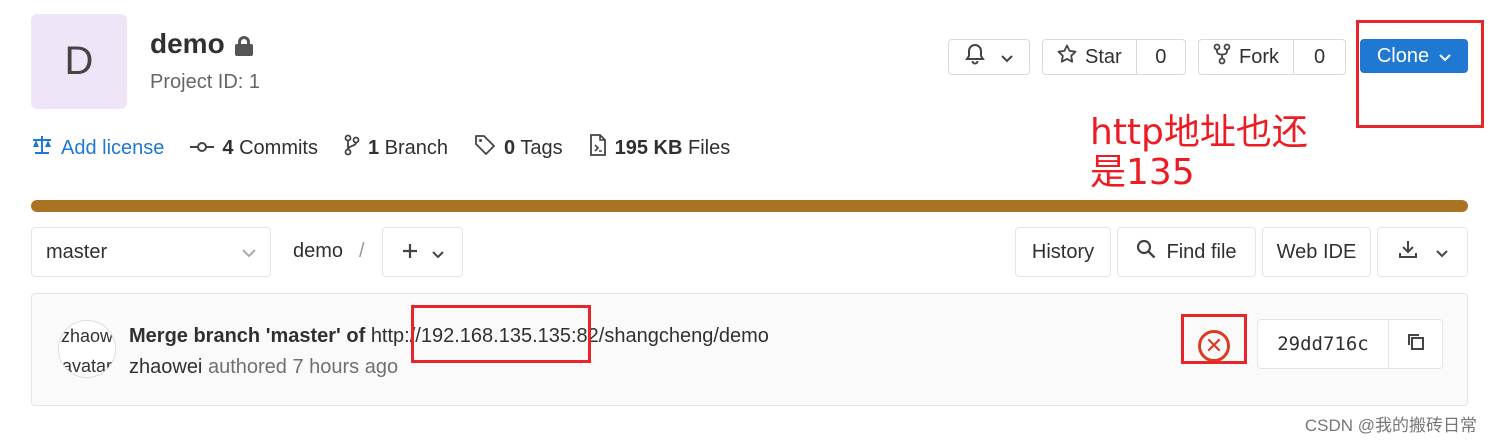 The height and width of the screenshot is (441, 1491). Describe the element at coordinates (79, 61) in the screenshot. I see `project-avatar: D` at that location.